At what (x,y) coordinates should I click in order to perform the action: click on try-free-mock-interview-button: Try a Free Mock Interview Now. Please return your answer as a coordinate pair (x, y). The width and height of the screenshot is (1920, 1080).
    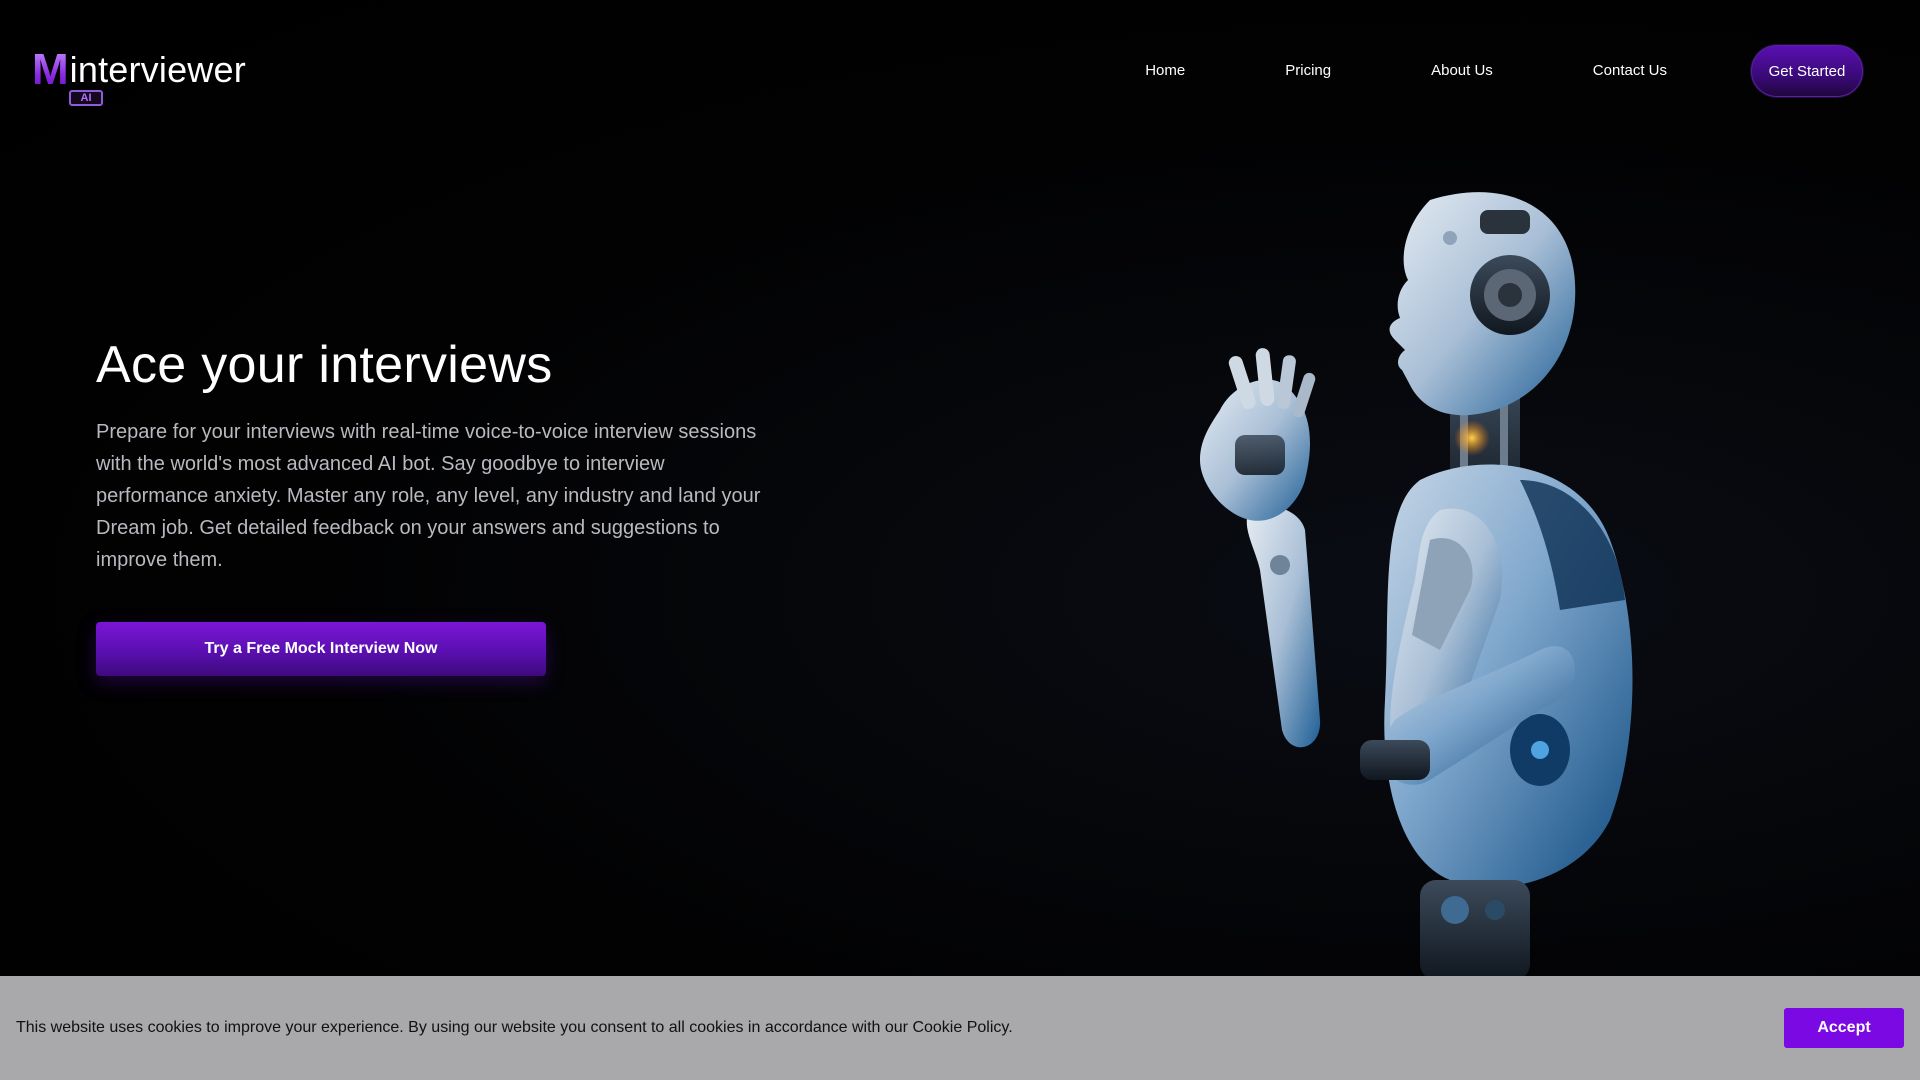
    Looking at the image, I should click on (321, 649).